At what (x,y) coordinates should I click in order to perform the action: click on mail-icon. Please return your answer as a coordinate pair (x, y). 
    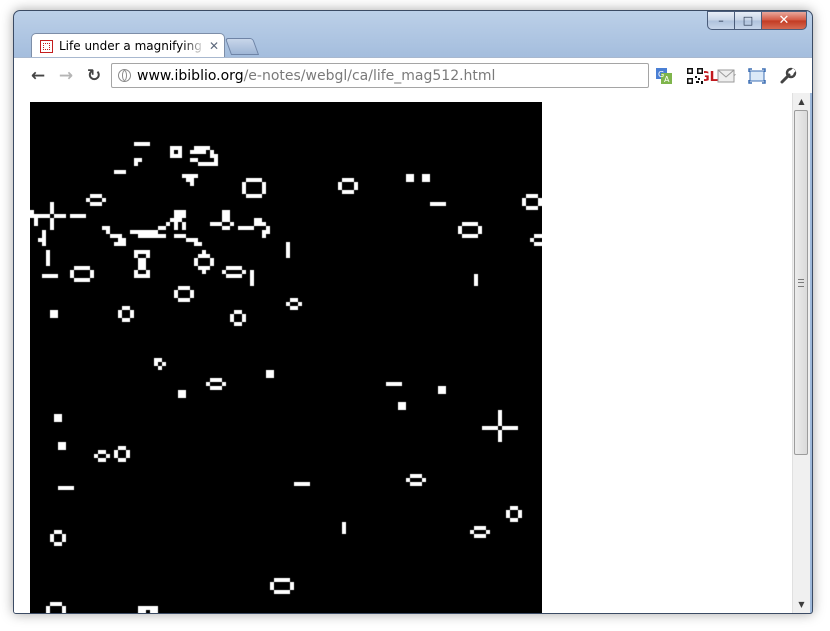
    Looking at the image, I should click on (726, 76).